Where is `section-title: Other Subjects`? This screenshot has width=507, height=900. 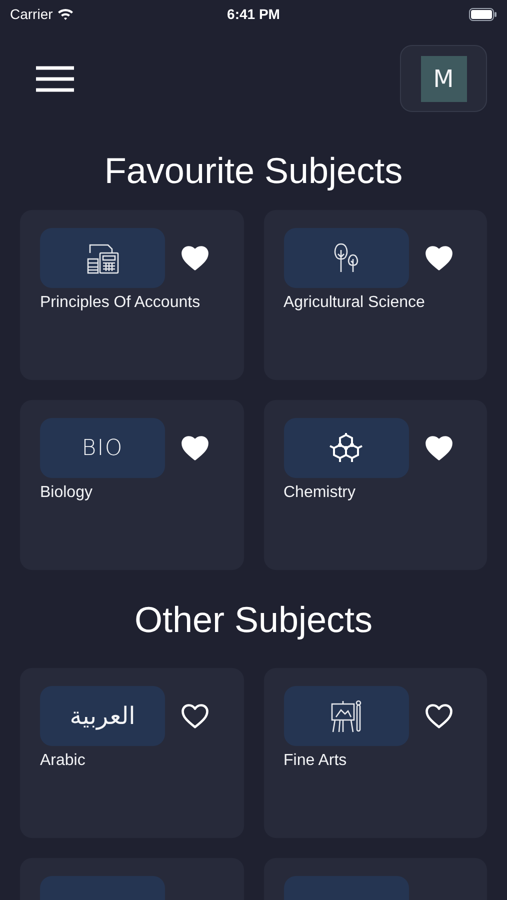
section-title: Other Subjects is located at coordinates (253, 620).